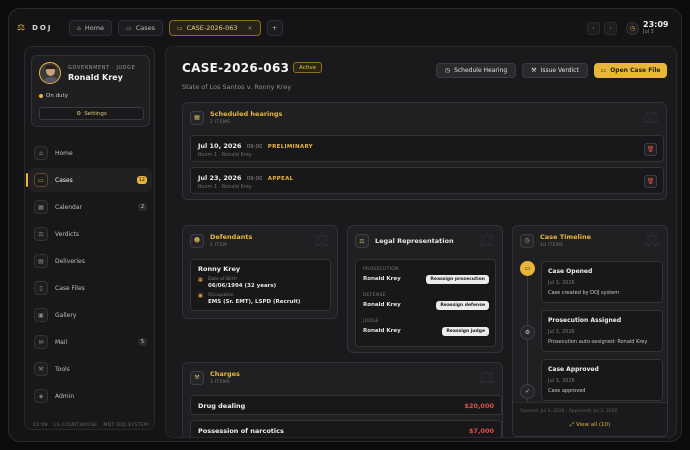 The width and height of the screenshot is (690, 450). I want to click on open-case-file-button: ▭ Open Case File, so click(630, 70).